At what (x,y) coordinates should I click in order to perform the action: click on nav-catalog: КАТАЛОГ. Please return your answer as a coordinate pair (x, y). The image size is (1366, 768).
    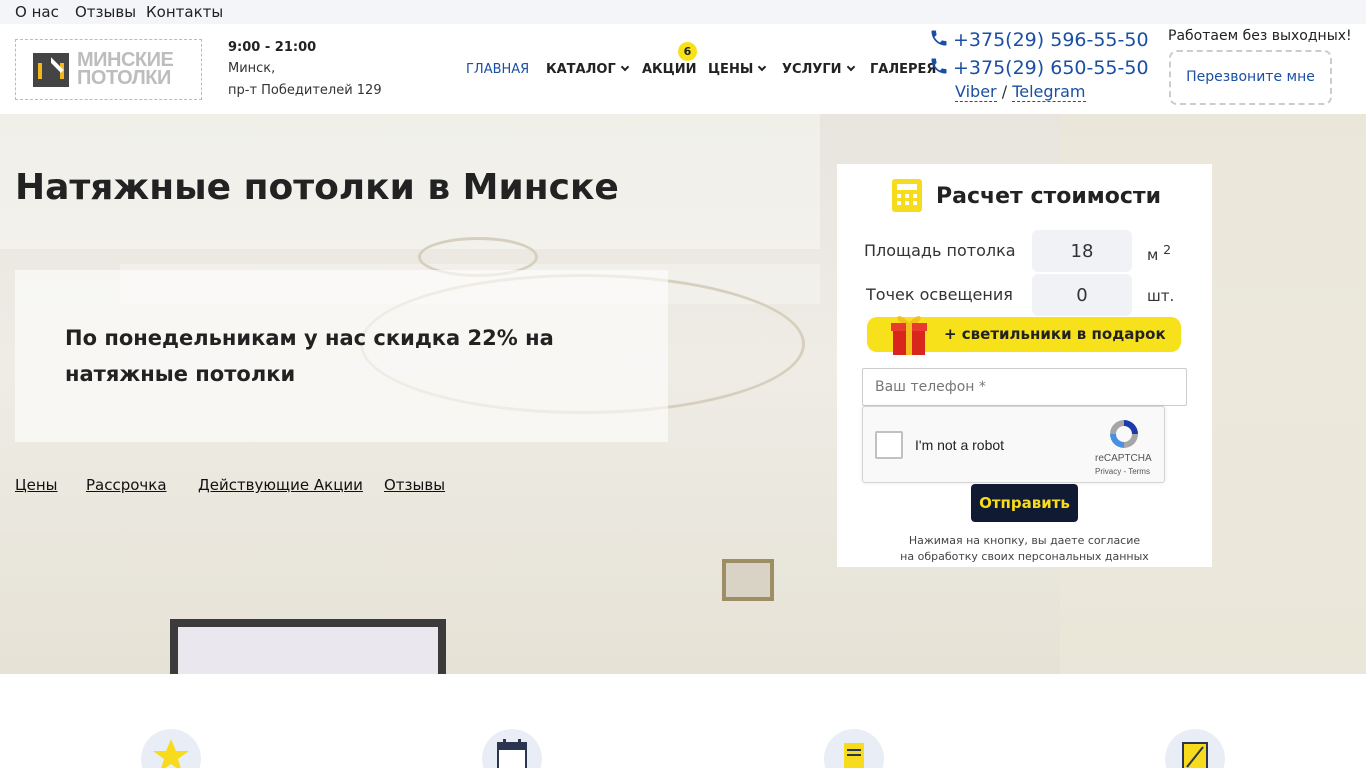
    Looking at the image, I should click on (587, 69).